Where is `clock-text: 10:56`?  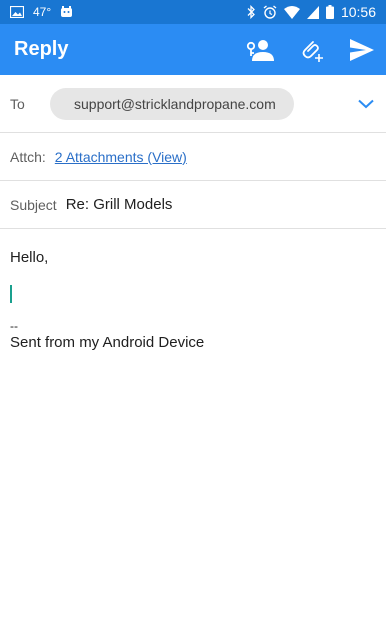
clock-text: 10:56 is located at coordinates (358, 12).